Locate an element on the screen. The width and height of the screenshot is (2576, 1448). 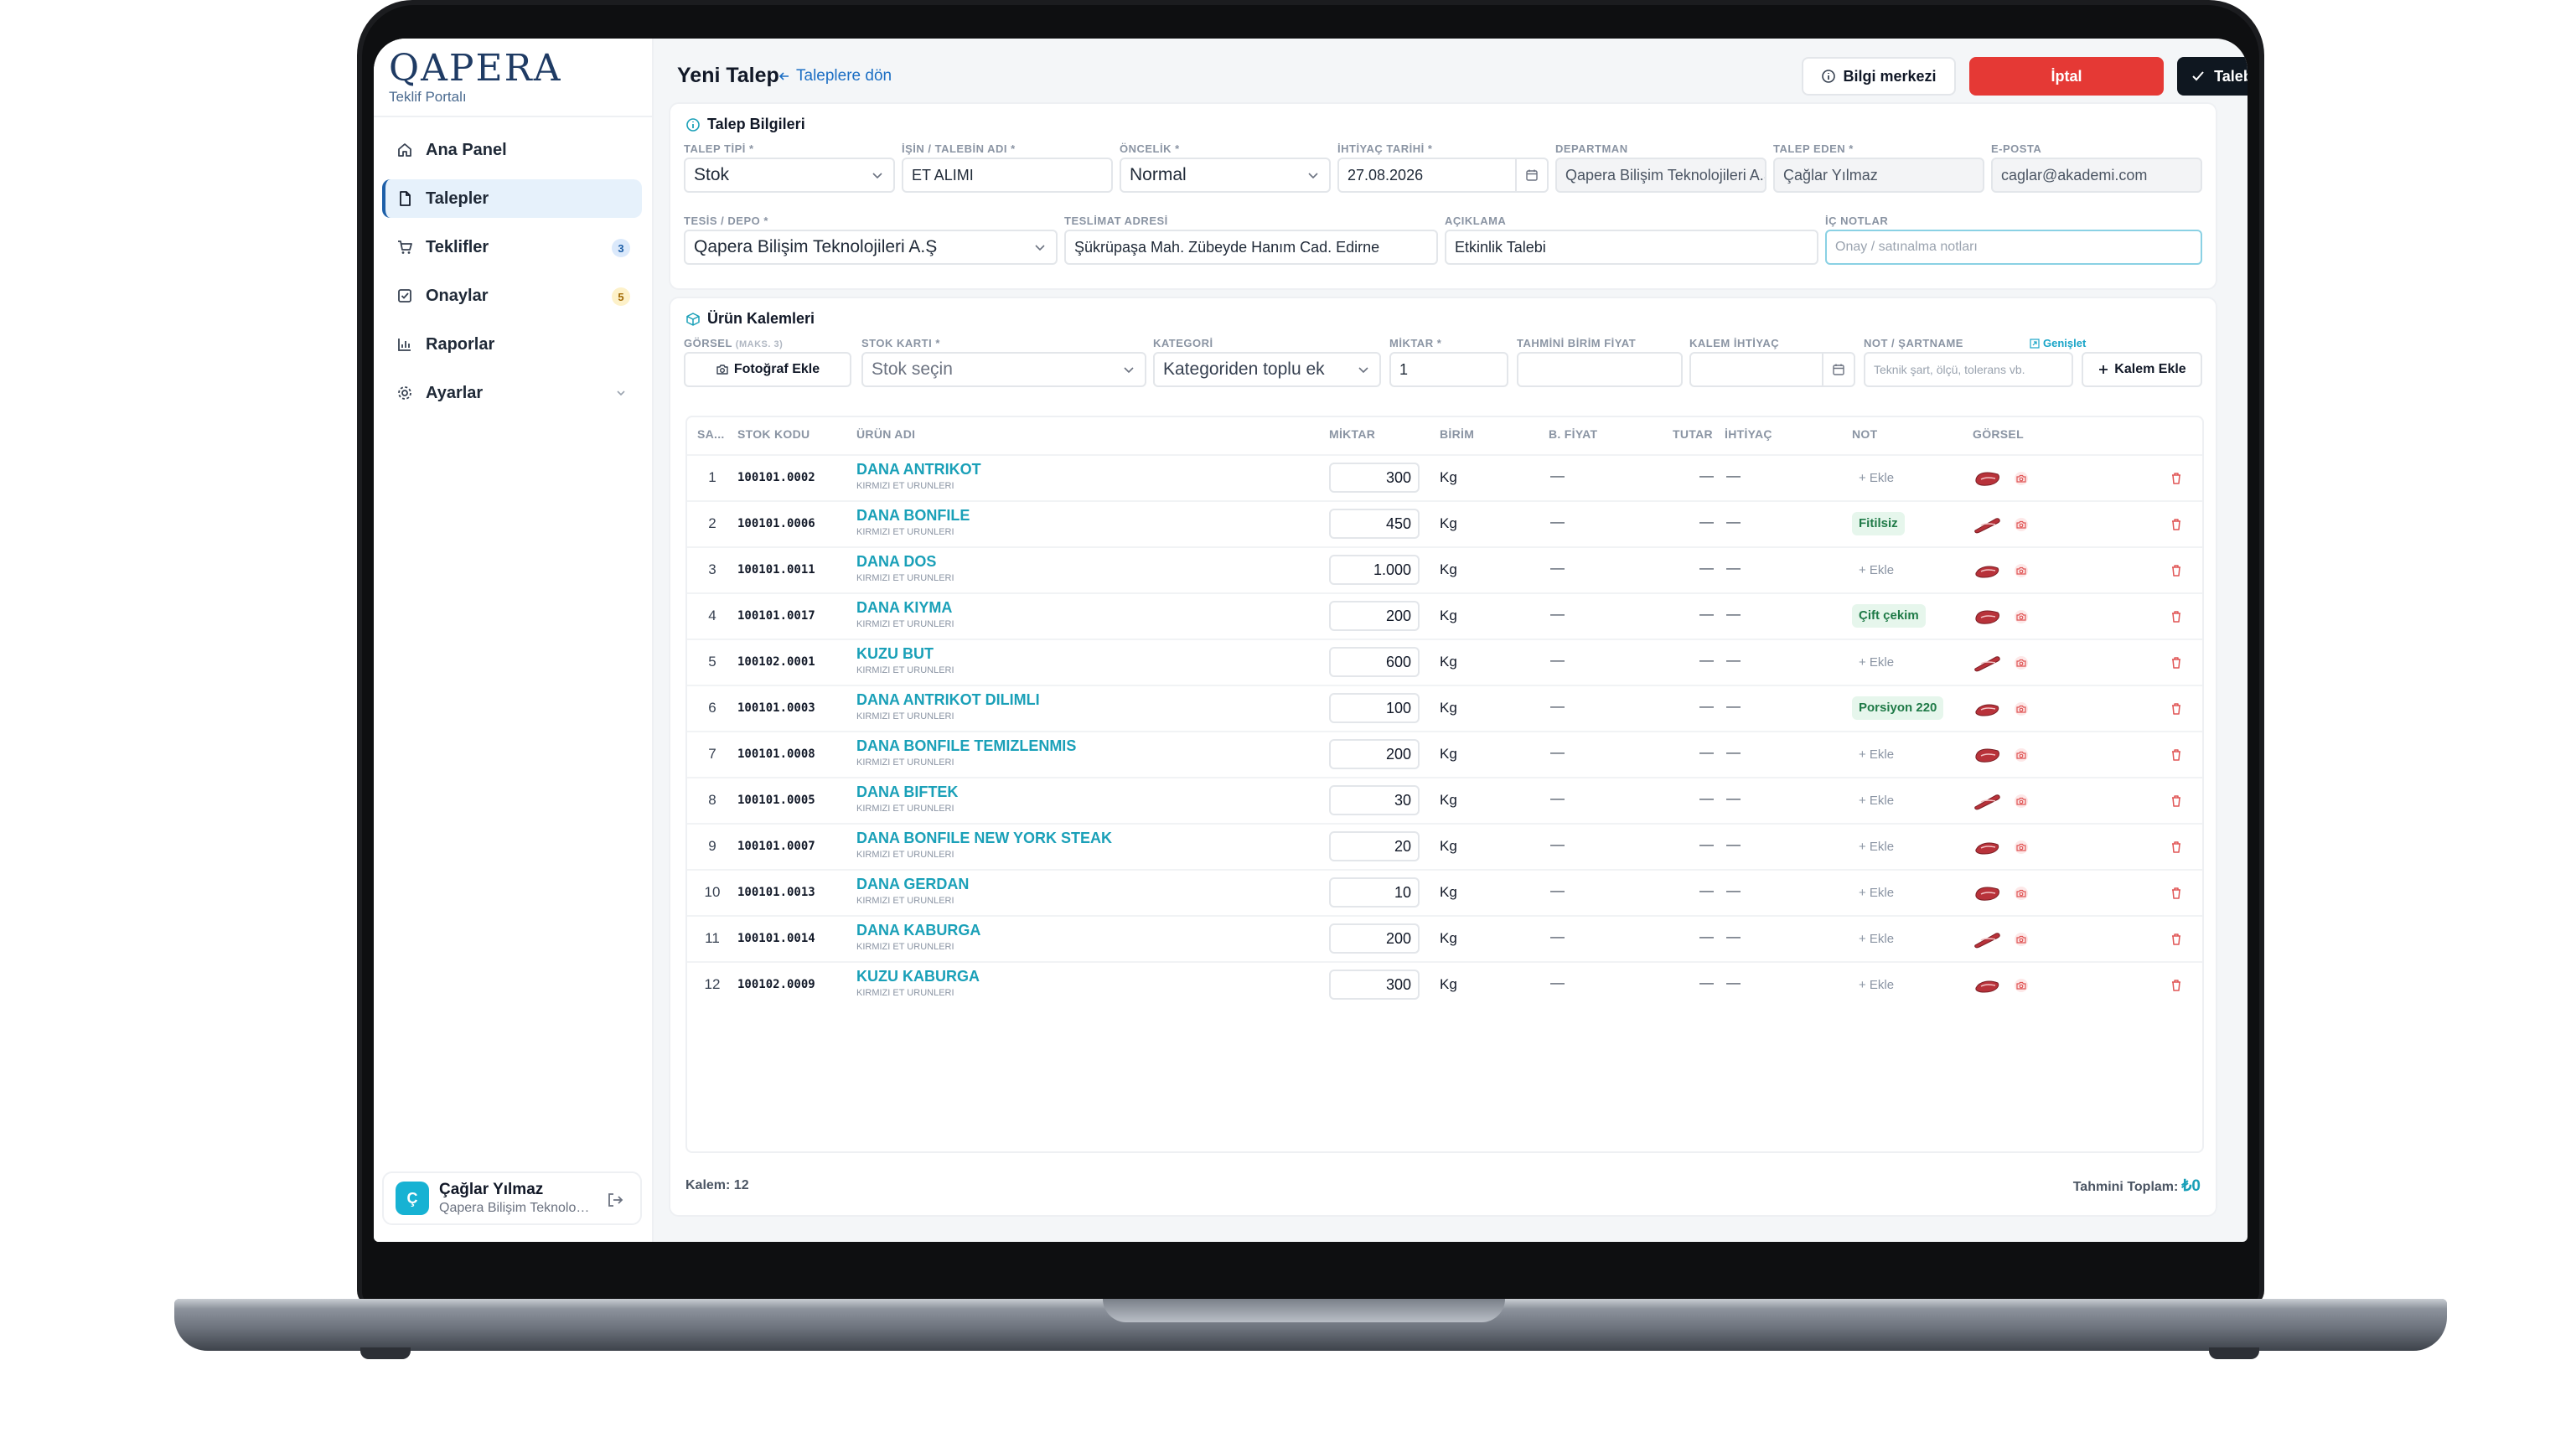
quantity-input: 600 is located at coordinates (1374, 662).